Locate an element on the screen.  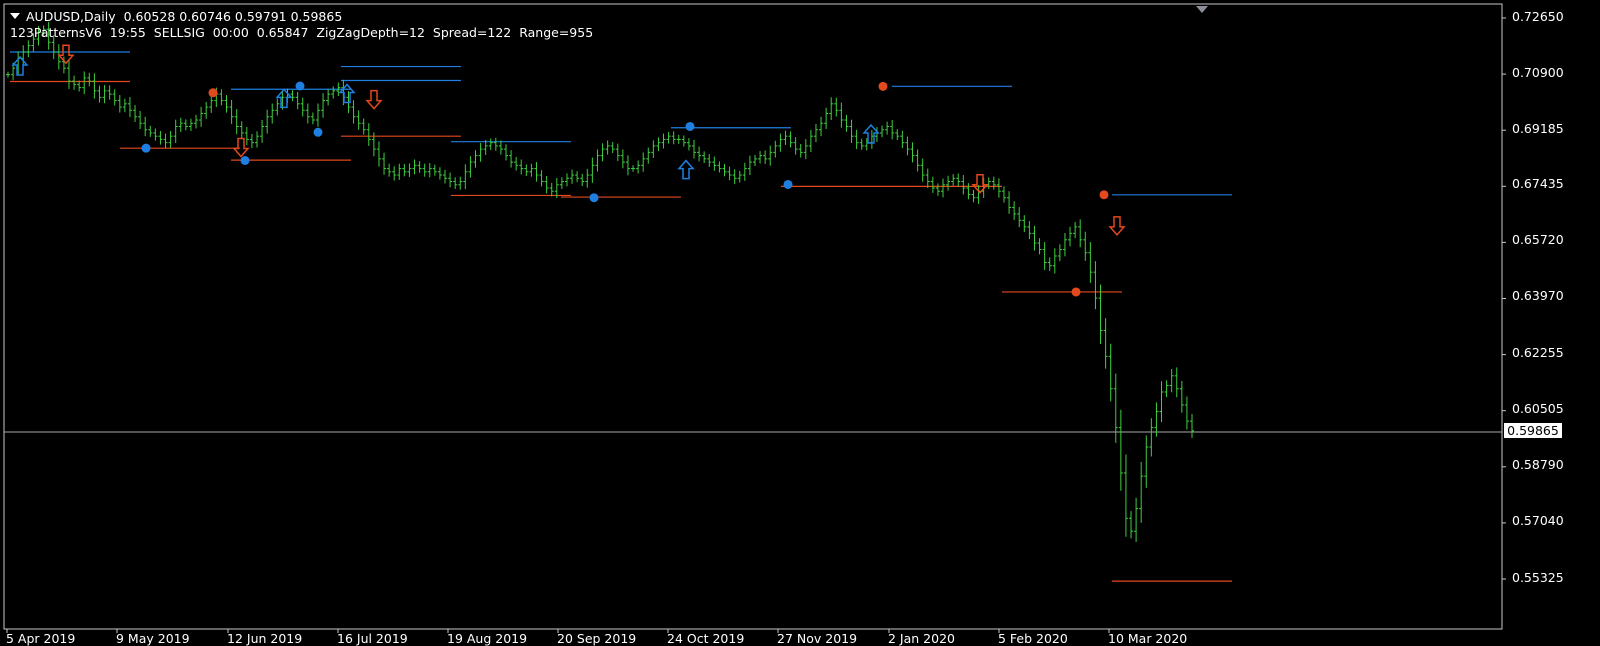
chart-menu-triangle-icon is located at coordinates (15, 16).